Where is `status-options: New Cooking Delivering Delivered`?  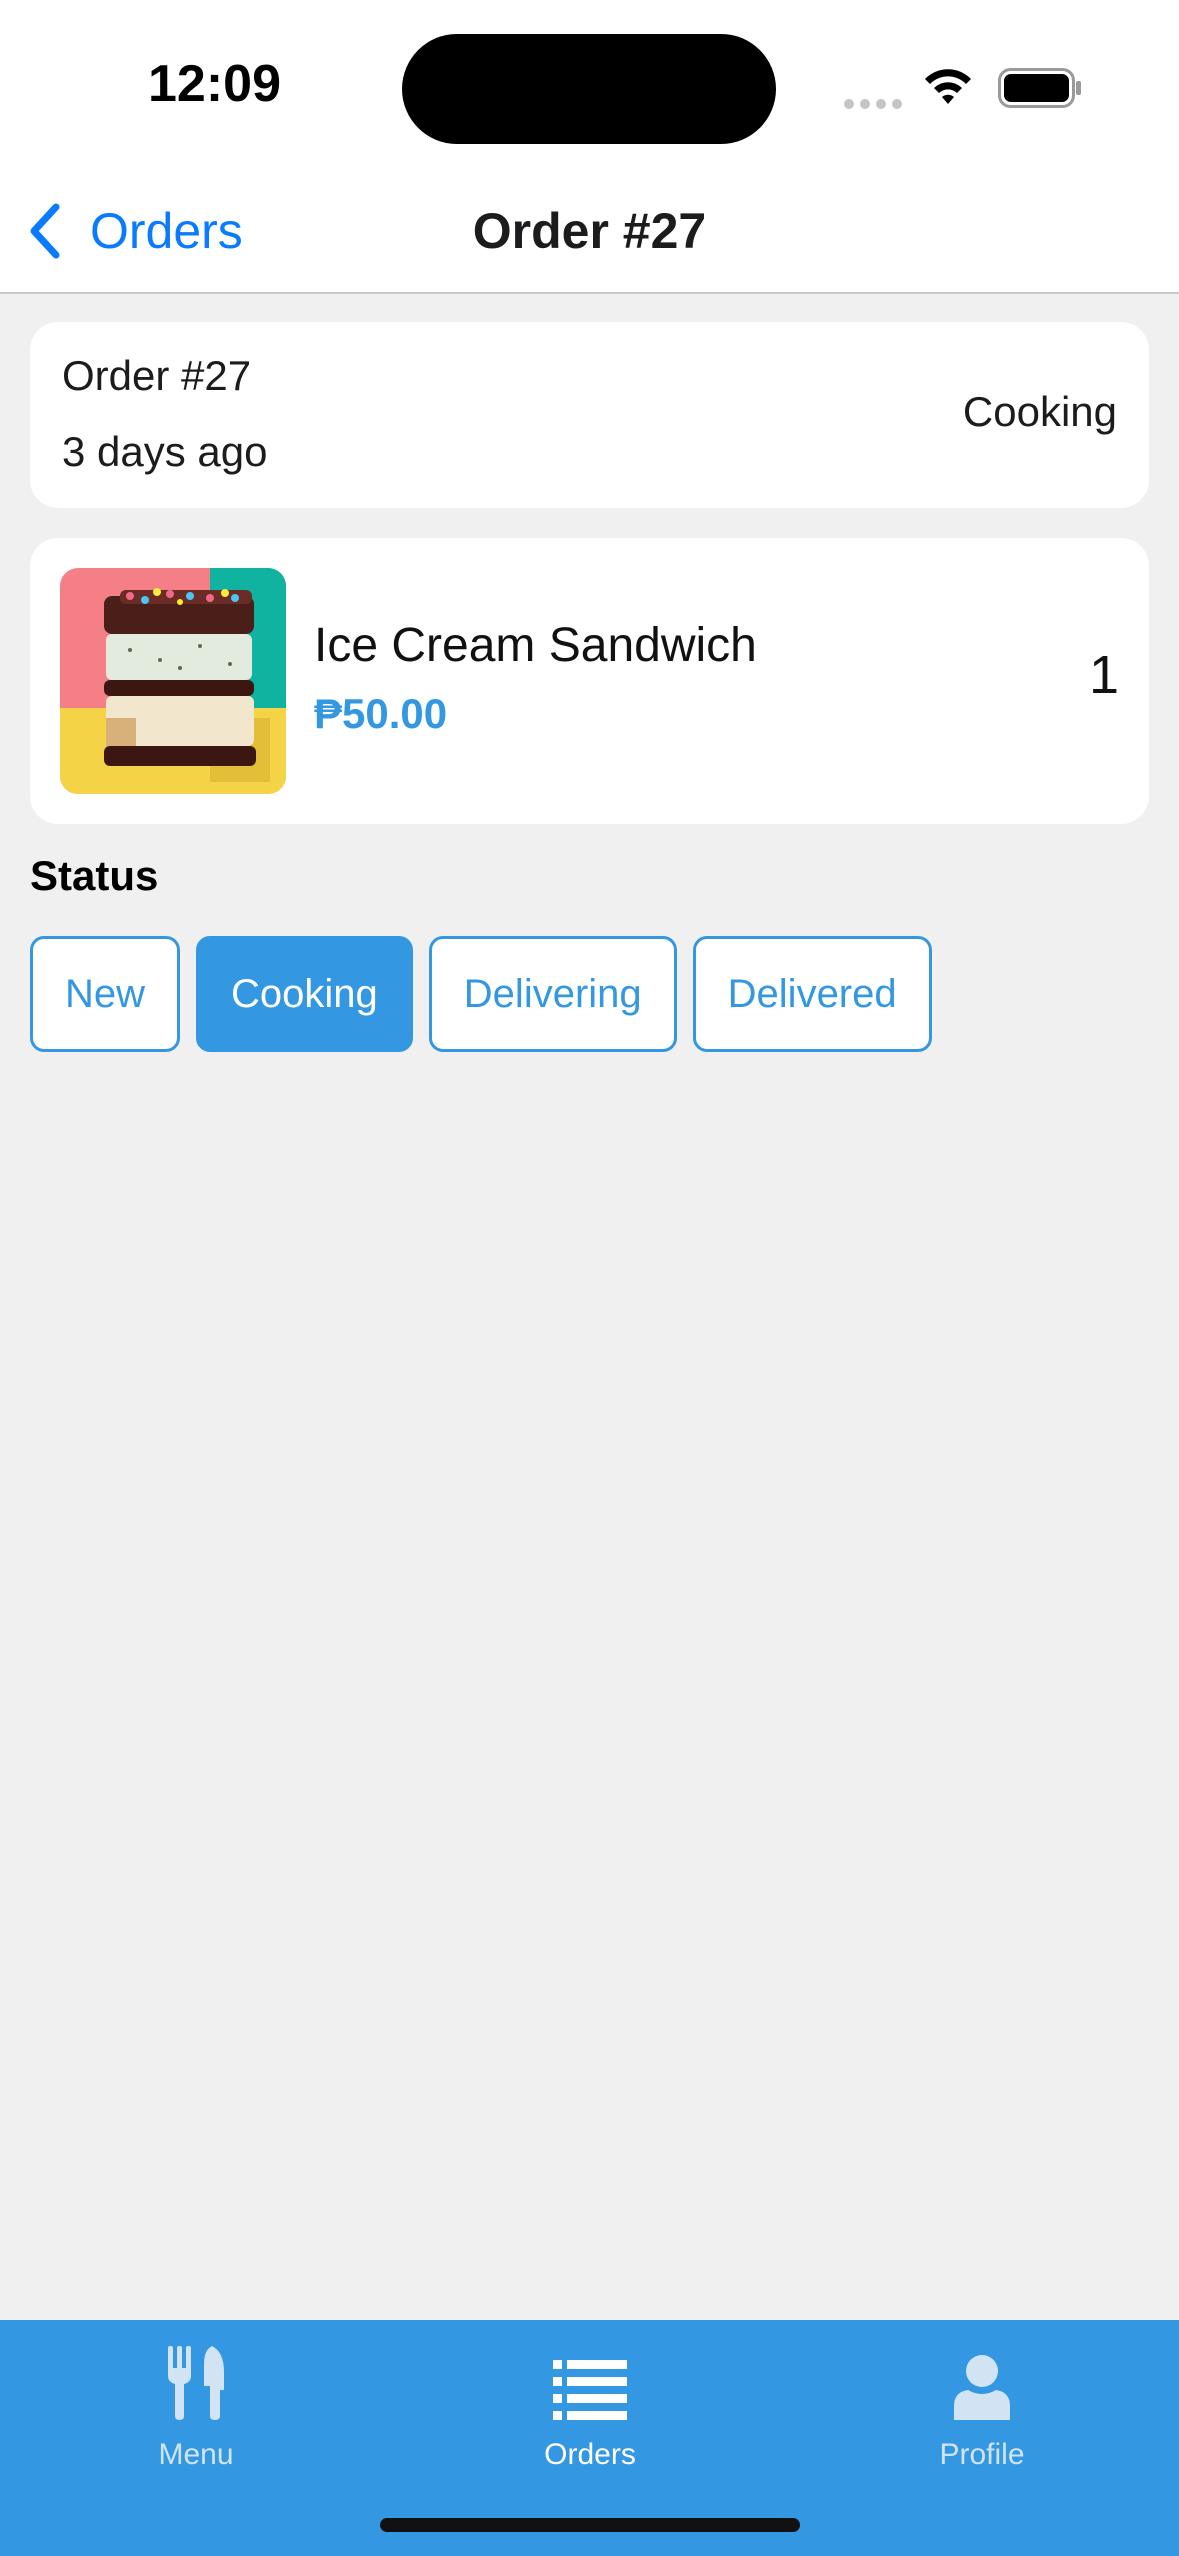 status-options: New Cooking Delivering Delivered is located at coordinates (481, 994).